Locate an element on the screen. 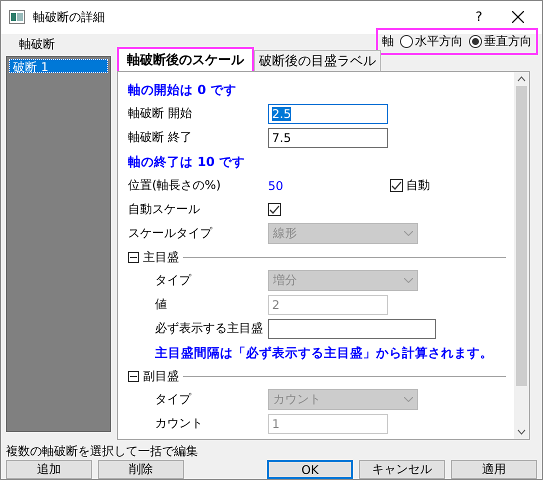 The height and width of the screenshot is (480, 543). field-label: 値 is located at coordinates (161, 305).